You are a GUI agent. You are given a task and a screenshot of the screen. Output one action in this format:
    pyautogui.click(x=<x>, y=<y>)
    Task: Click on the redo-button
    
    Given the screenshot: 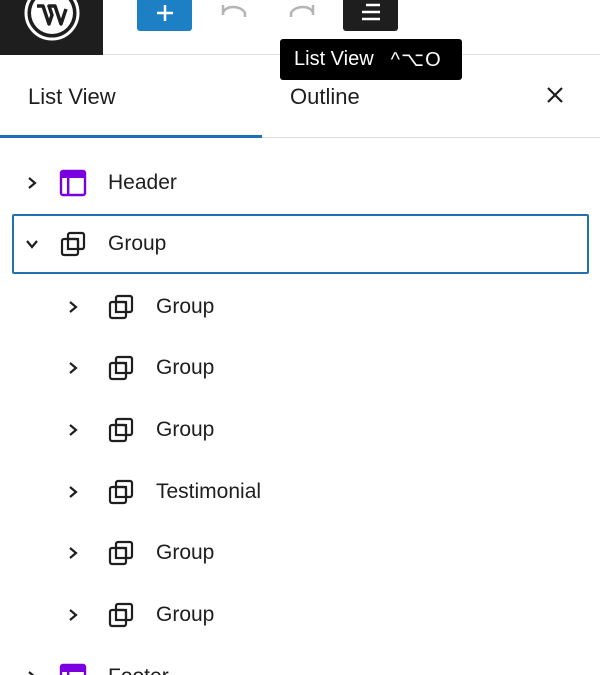 What is the action you would take?
    pyautogui.click(x=302, y=15)
    